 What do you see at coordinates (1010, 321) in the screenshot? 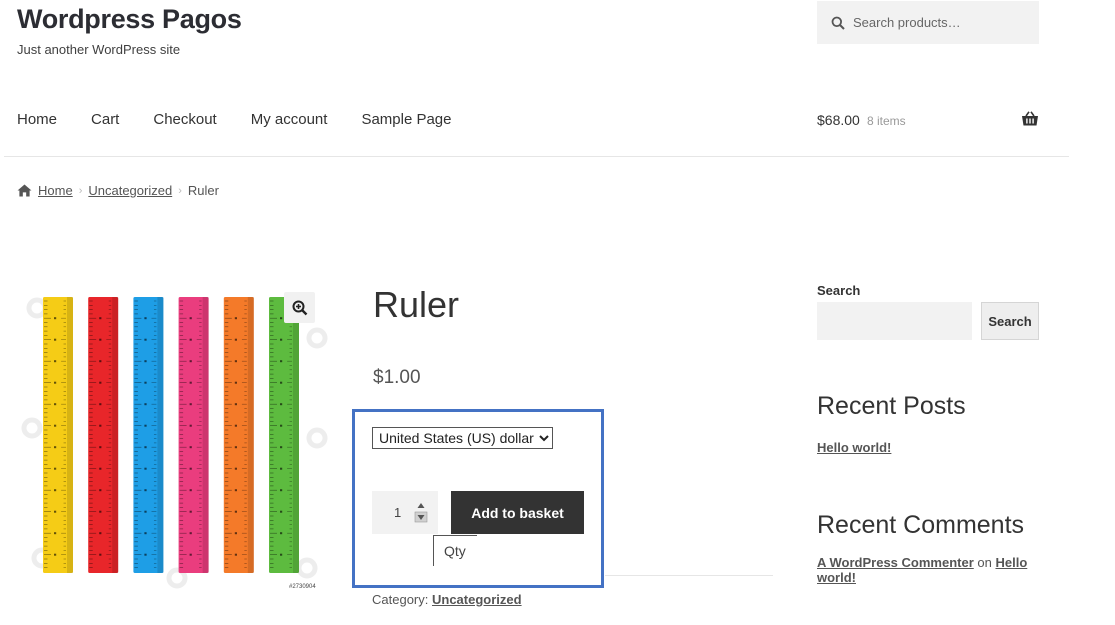
I see `sidebar-search-button: Search` at bounding box center [1010, 321].